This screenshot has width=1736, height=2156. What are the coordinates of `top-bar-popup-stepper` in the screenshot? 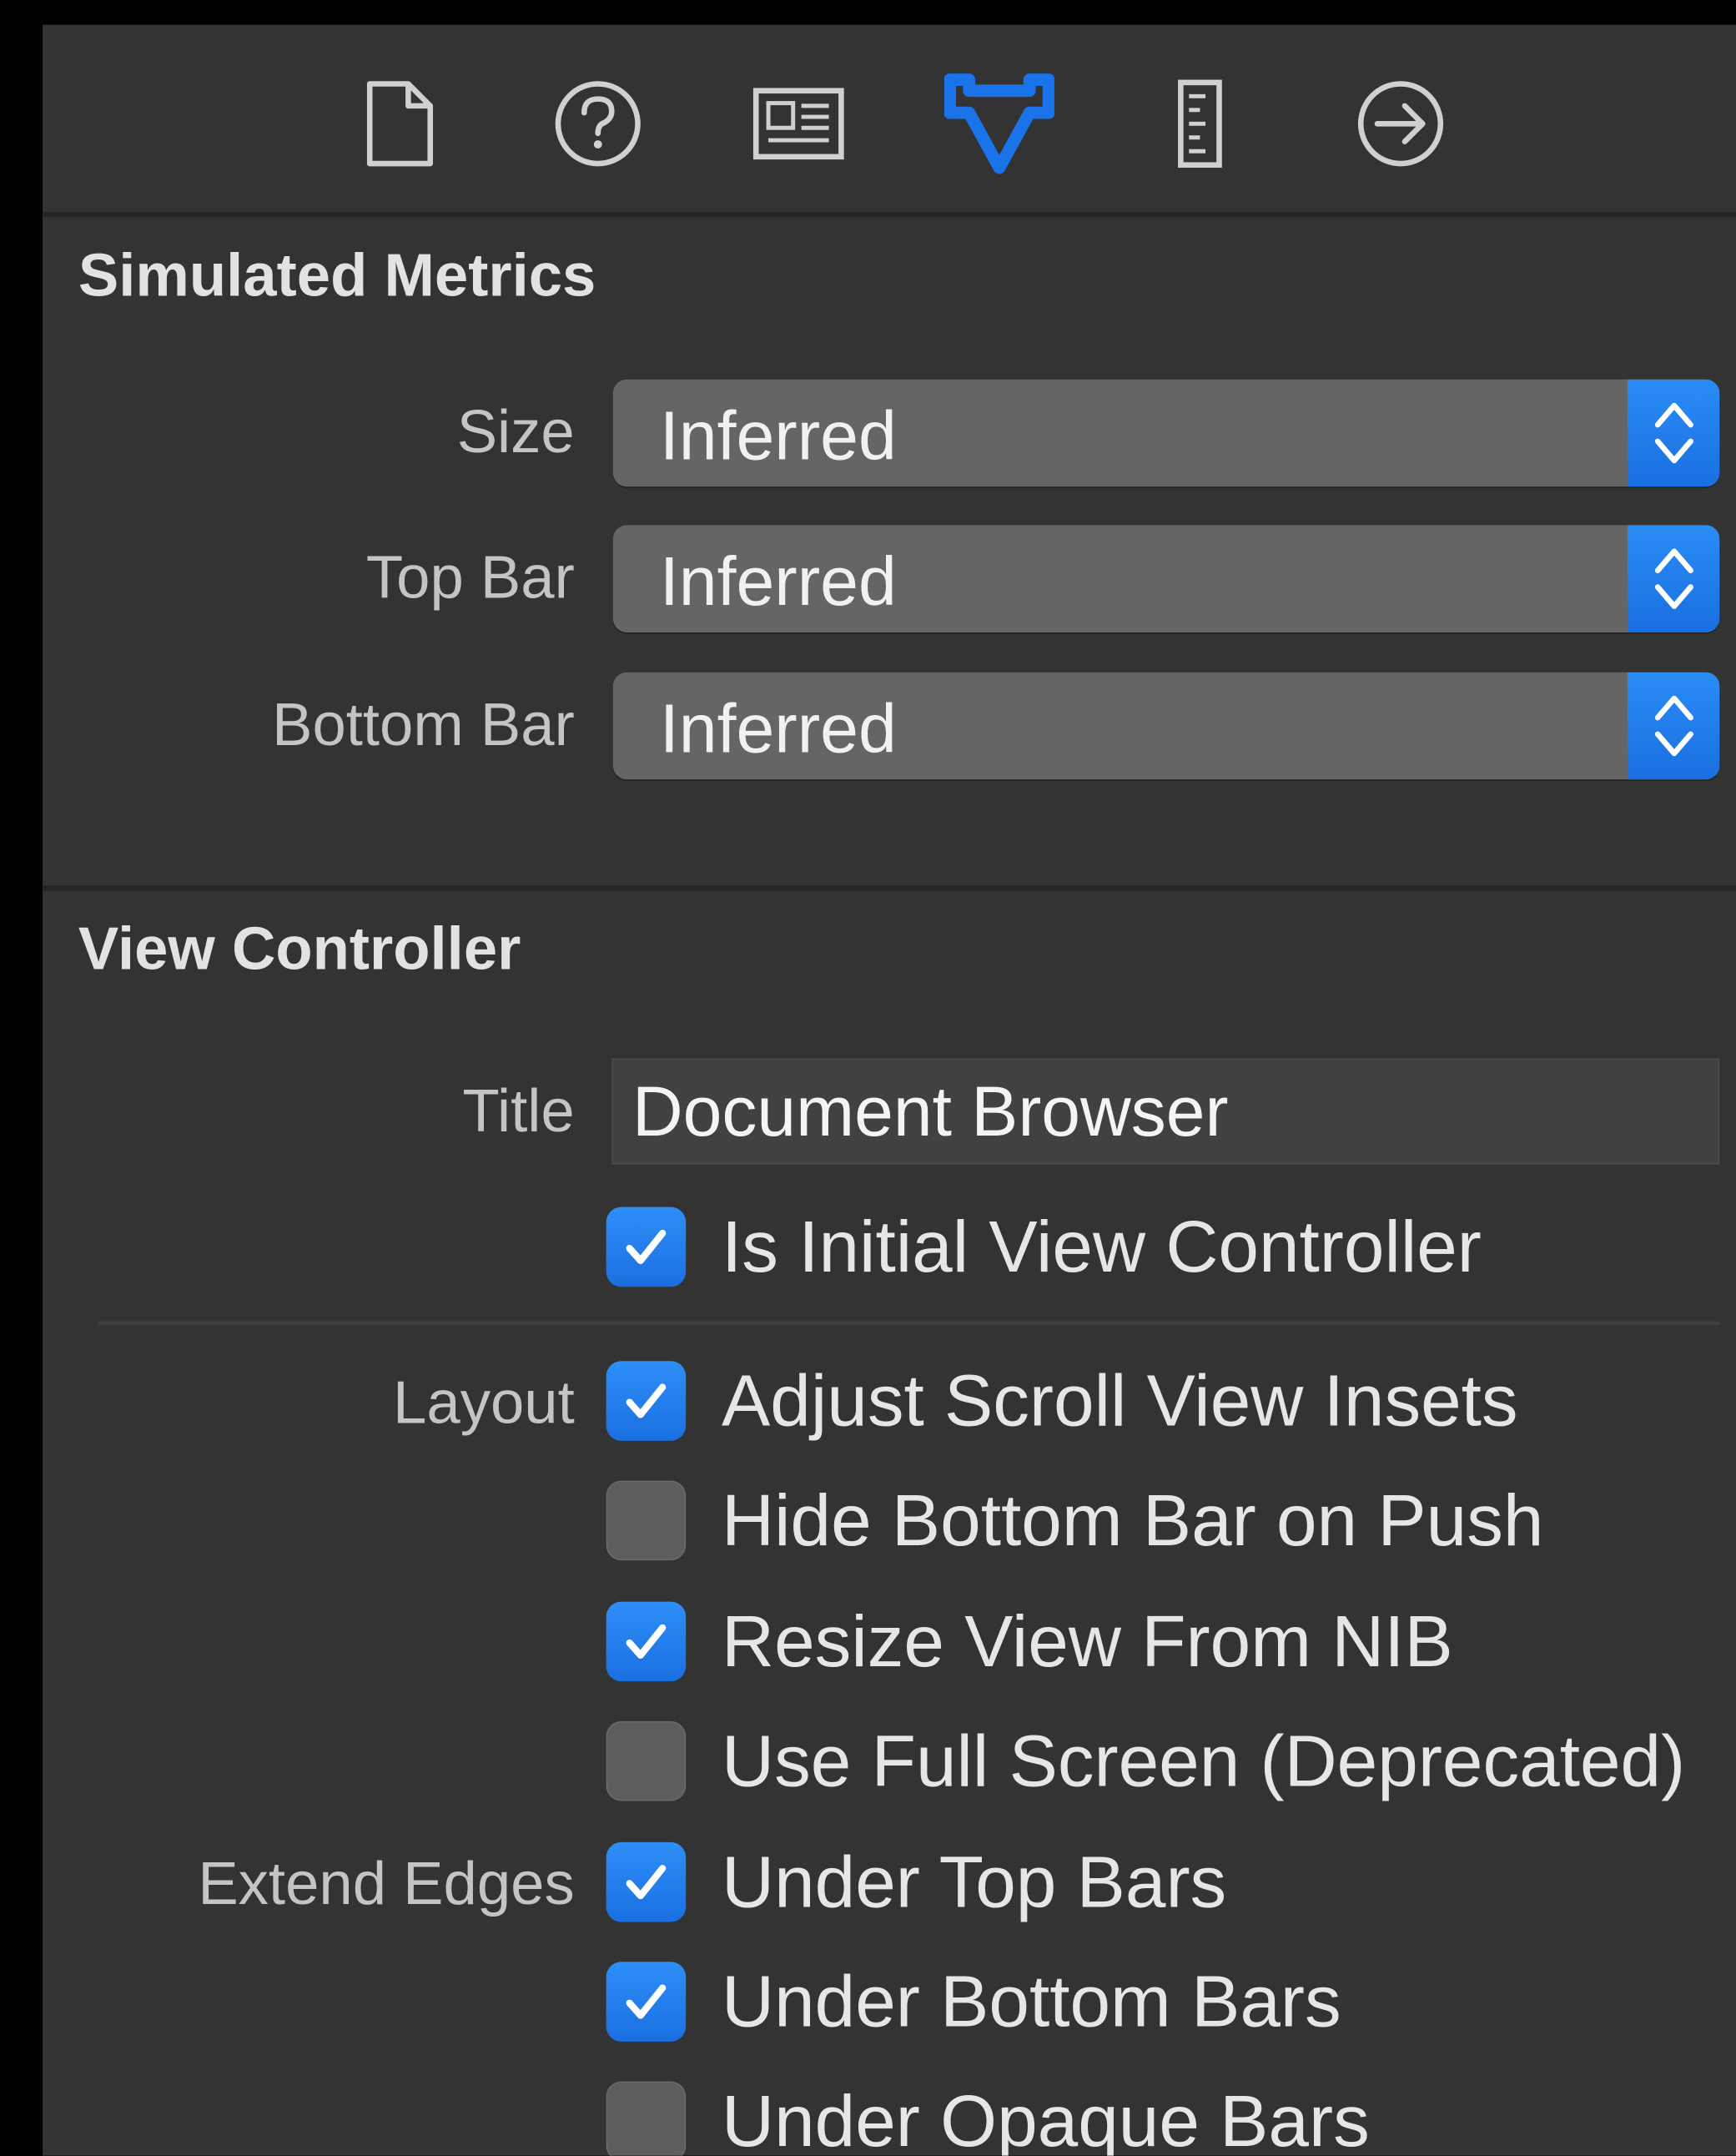 It's located at (1673, 578).